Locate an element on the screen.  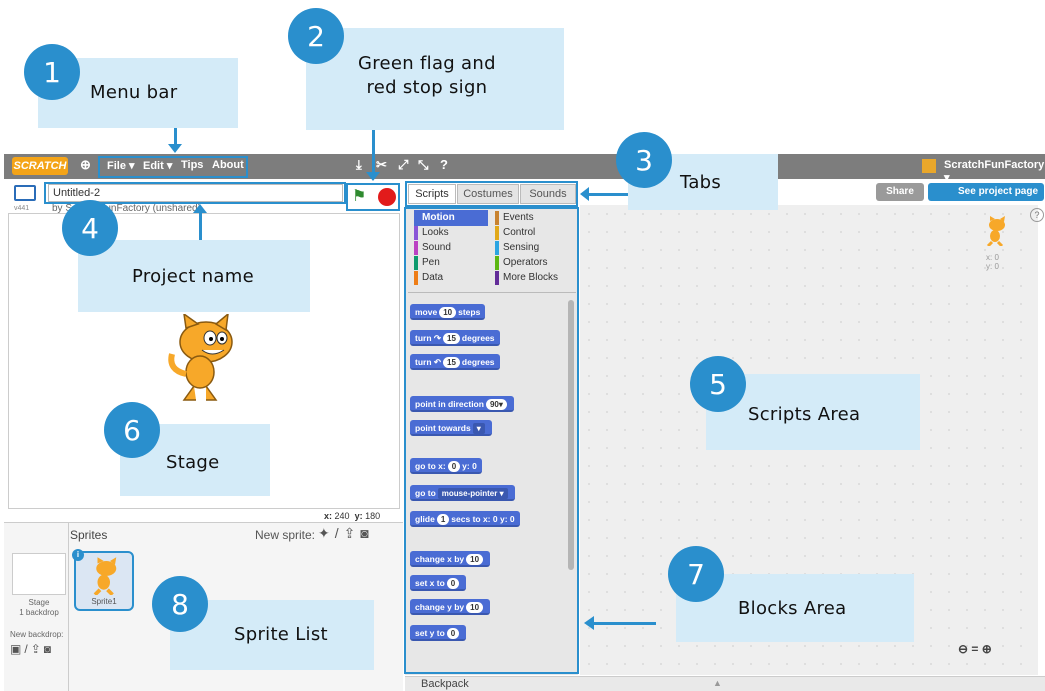
callout-2-box: Green flag and red stop sign is located at coordinates (435, 79).